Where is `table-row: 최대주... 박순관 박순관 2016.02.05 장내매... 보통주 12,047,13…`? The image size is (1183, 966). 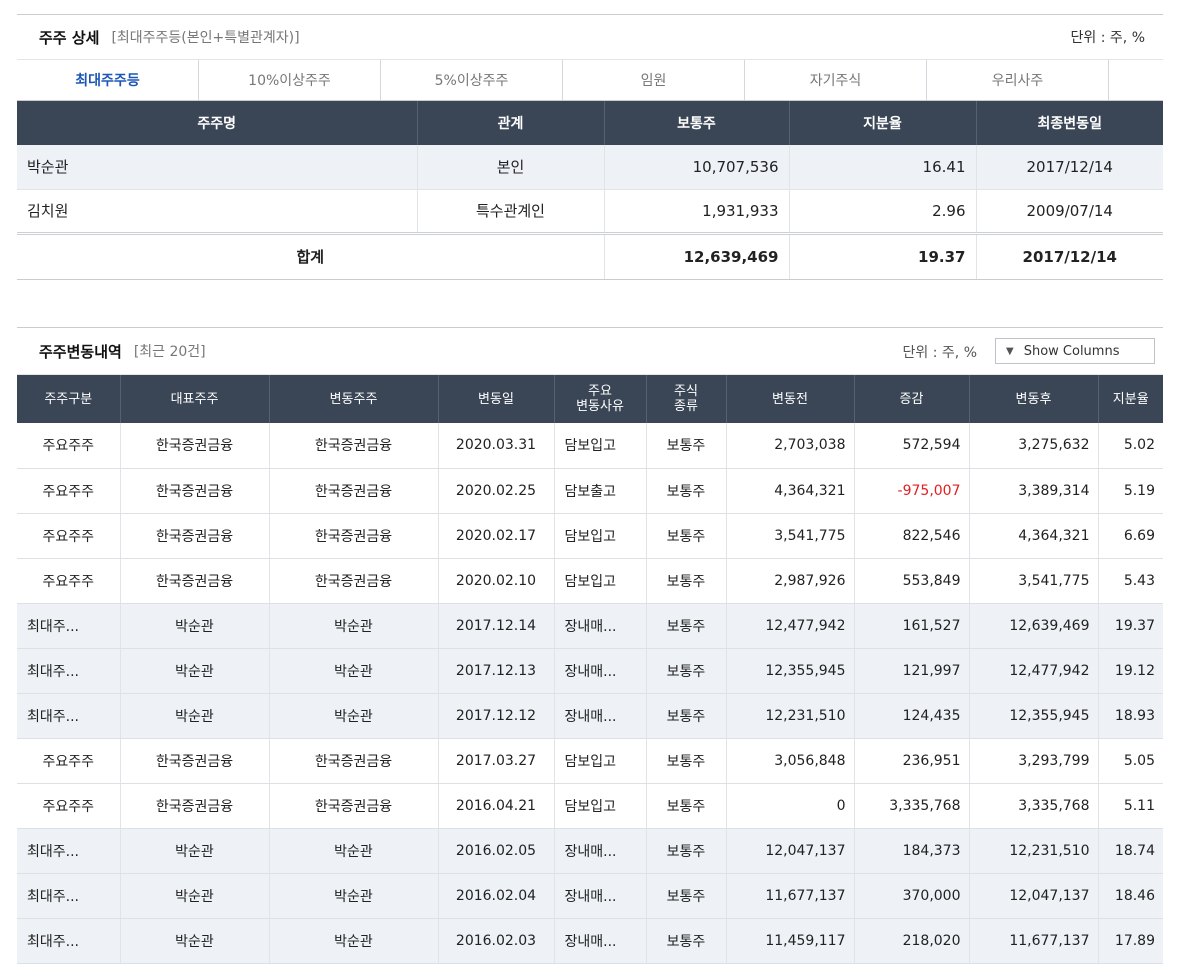 table-row: 최대주... 박순관 박순관 2016.02.05 장내매... 보통주 12,047,13… is located at coordinates (590, 851).